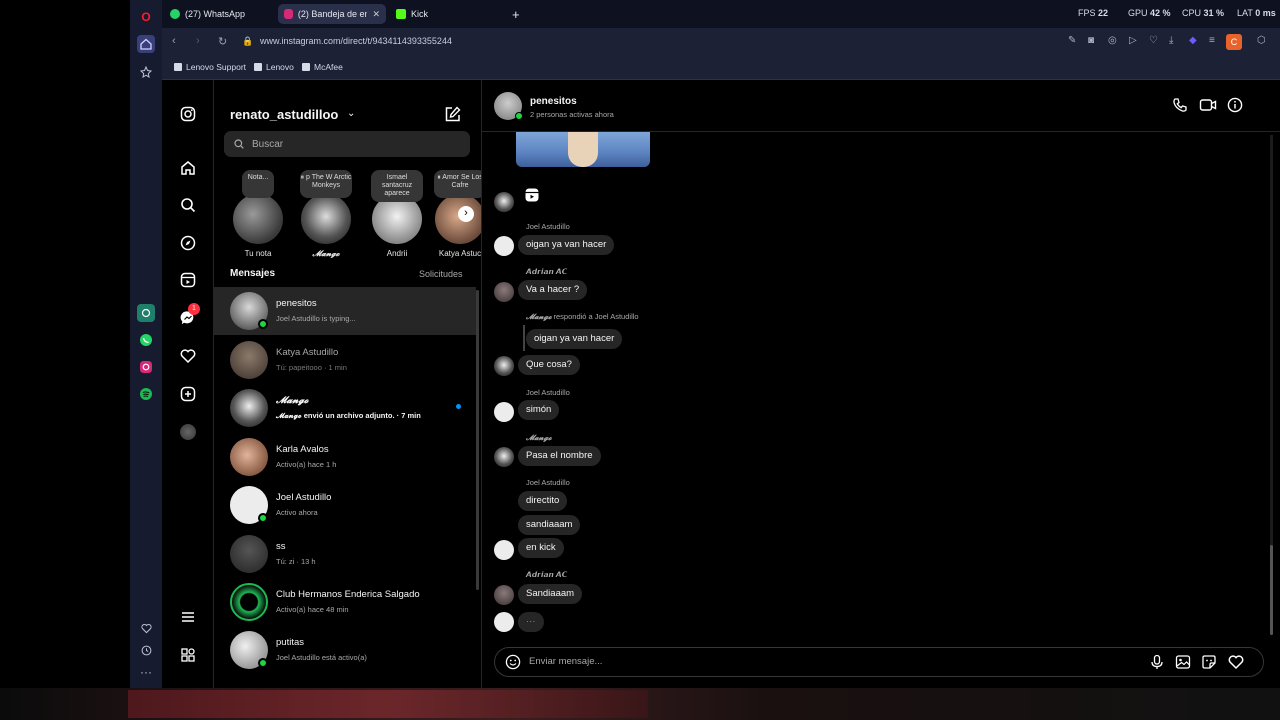  Describe the element at coordinates (297, 512) in the screenshot. I see `conversation-preview: Activo ahora` at that location.